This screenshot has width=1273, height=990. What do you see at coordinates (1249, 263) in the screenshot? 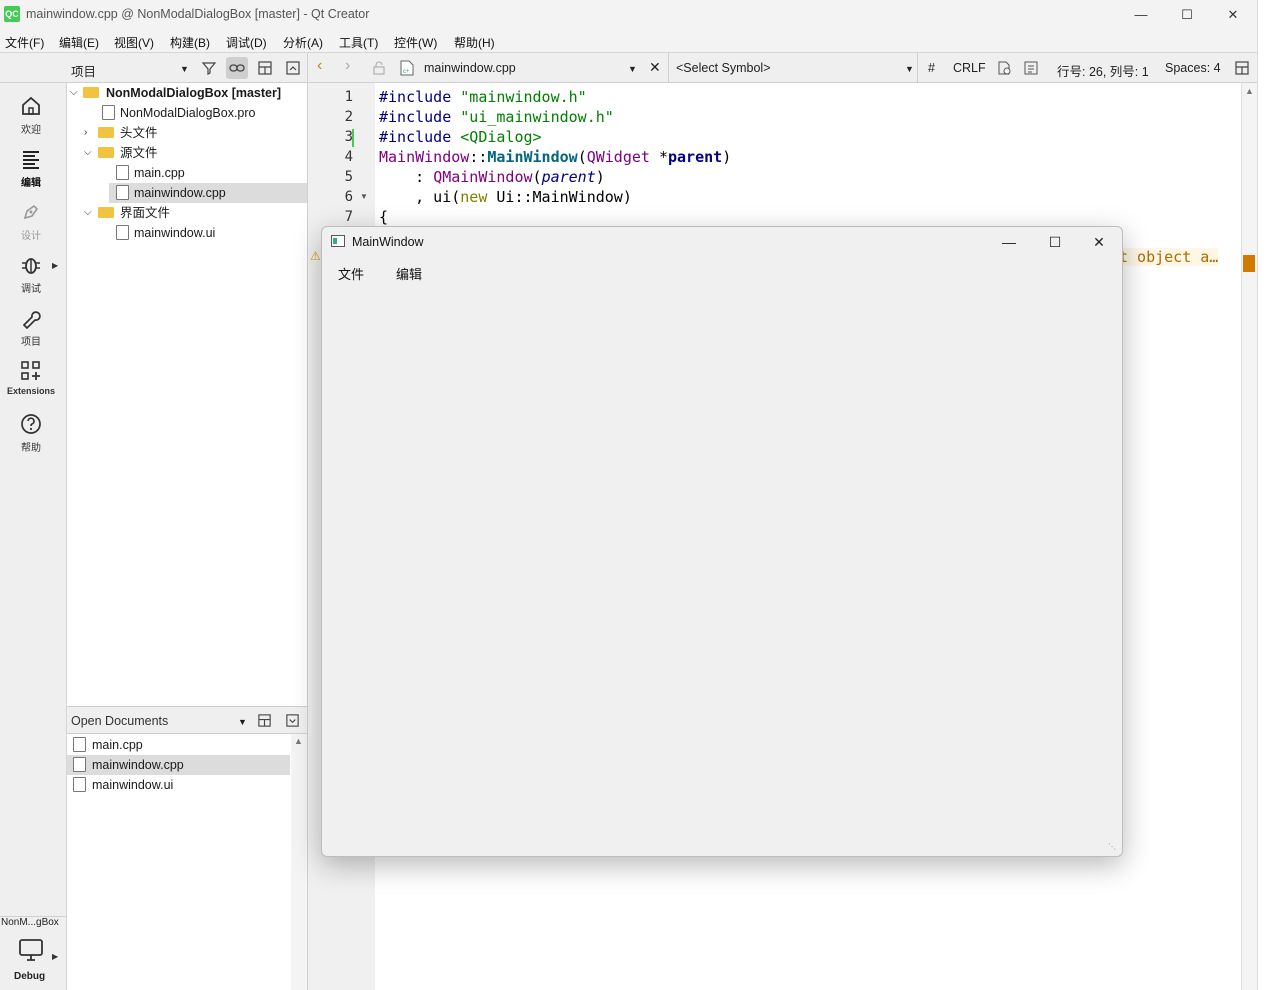
I see `warning-marker` at bounding box center [1249, 263].